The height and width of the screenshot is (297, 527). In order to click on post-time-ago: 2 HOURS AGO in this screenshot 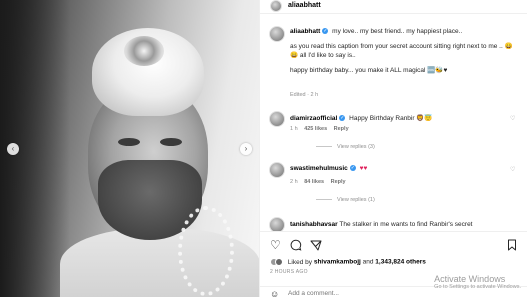, I will do `click(289, 272)`.